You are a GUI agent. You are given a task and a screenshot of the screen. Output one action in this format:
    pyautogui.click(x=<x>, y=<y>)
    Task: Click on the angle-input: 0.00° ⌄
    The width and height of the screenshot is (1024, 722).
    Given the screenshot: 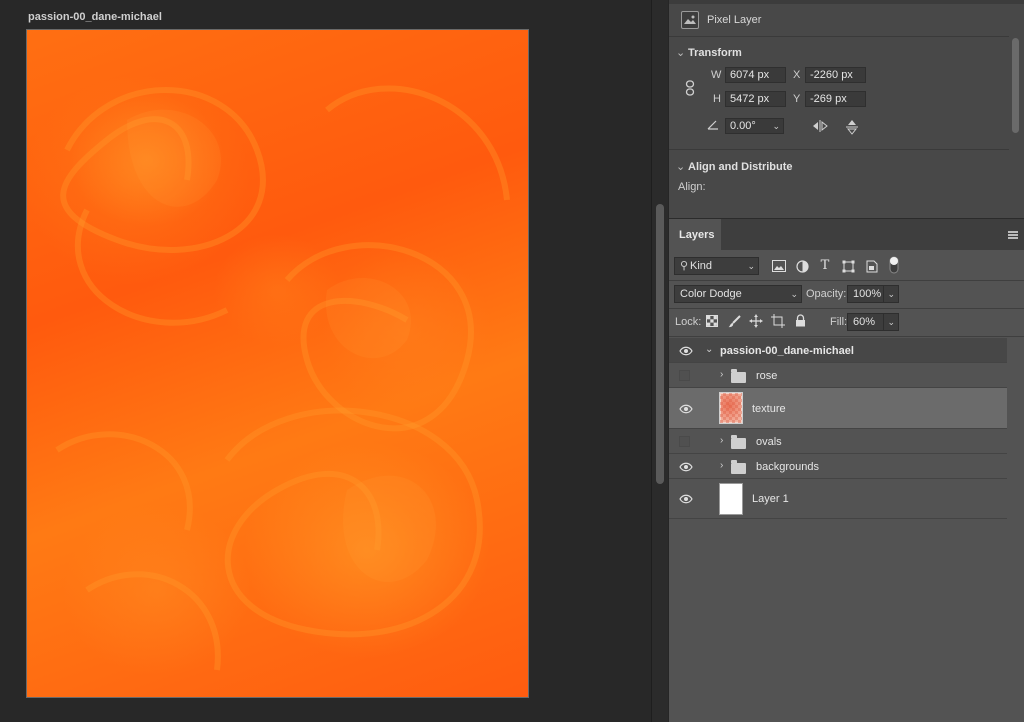 What is the action you would take?
    pyautogui.click(x=754, y=126)
    